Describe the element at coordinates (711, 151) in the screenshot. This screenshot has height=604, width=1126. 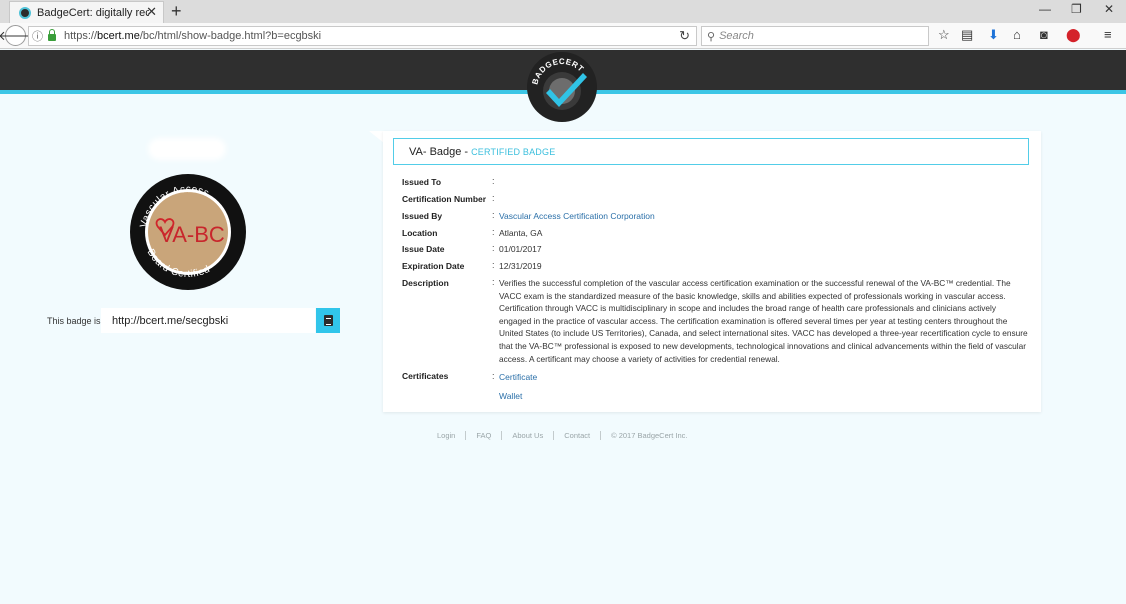
I see `card-header: VA- Badge - CERTIFIED BADGE` at that location.